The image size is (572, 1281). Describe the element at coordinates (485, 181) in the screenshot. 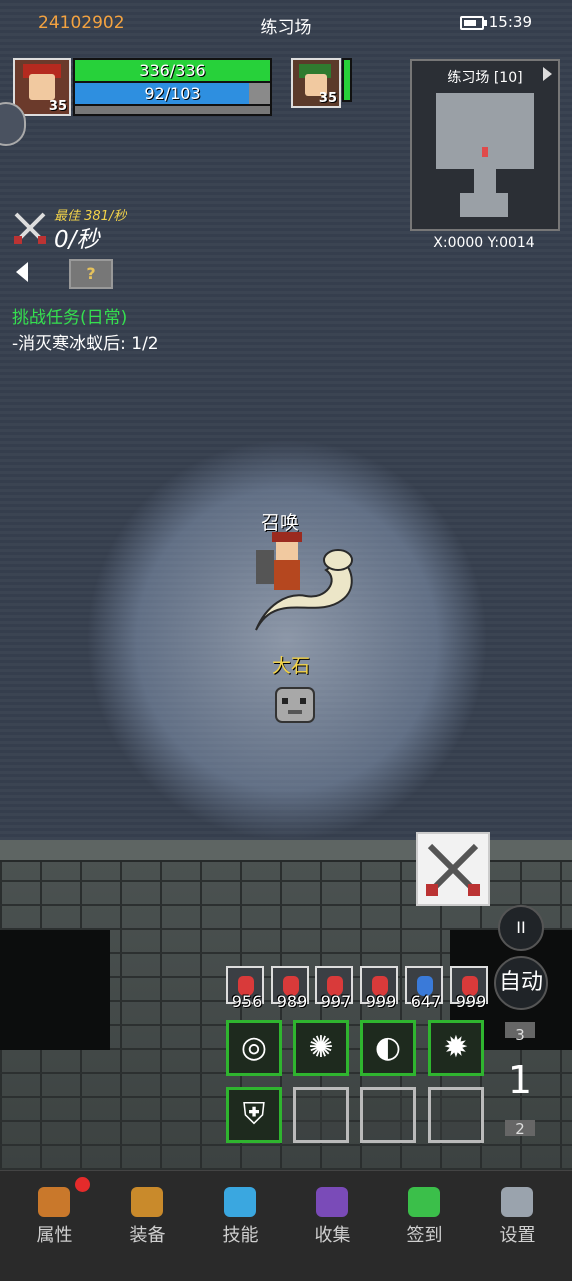

I see `minimap-corridor` at that location.